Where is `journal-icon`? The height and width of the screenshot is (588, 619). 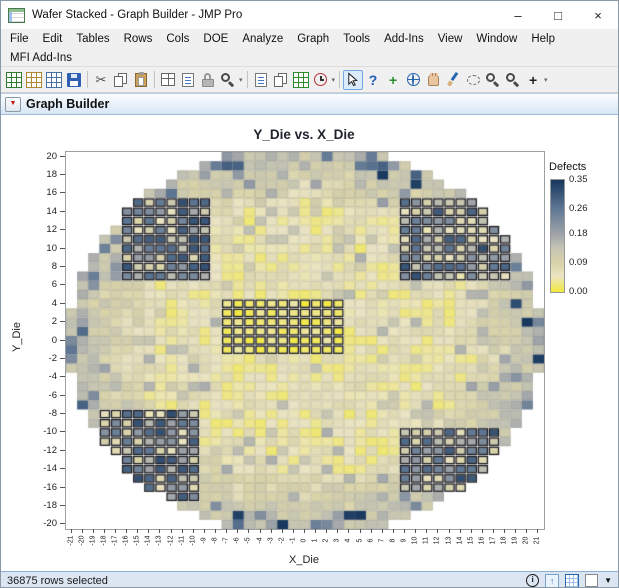 journal-icon is located at coordinates (188, 80).